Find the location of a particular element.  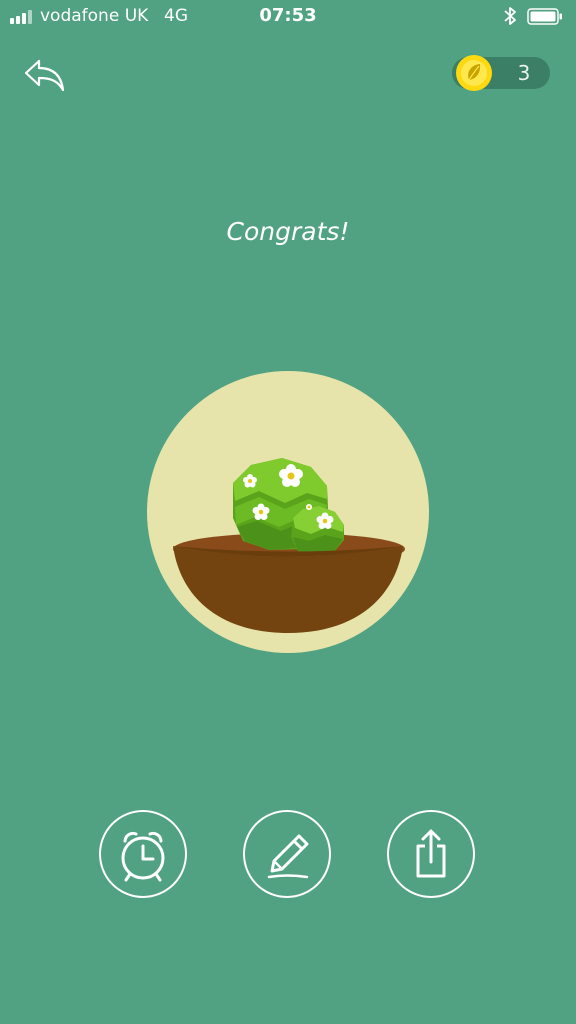

coin-count: 3 is located at coordinates (524, 73).